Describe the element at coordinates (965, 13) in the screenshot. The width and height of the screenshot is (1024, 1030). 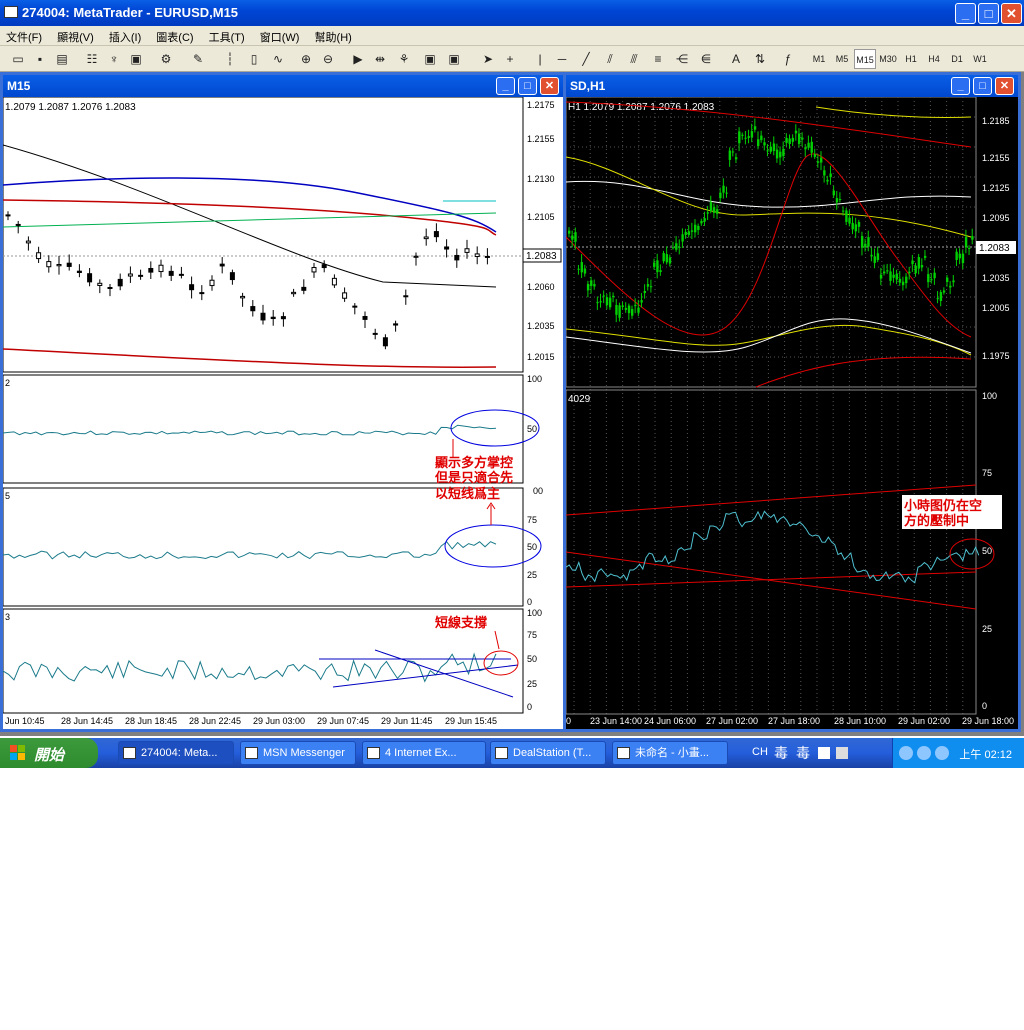
I see `minimize-button: _` at that location.